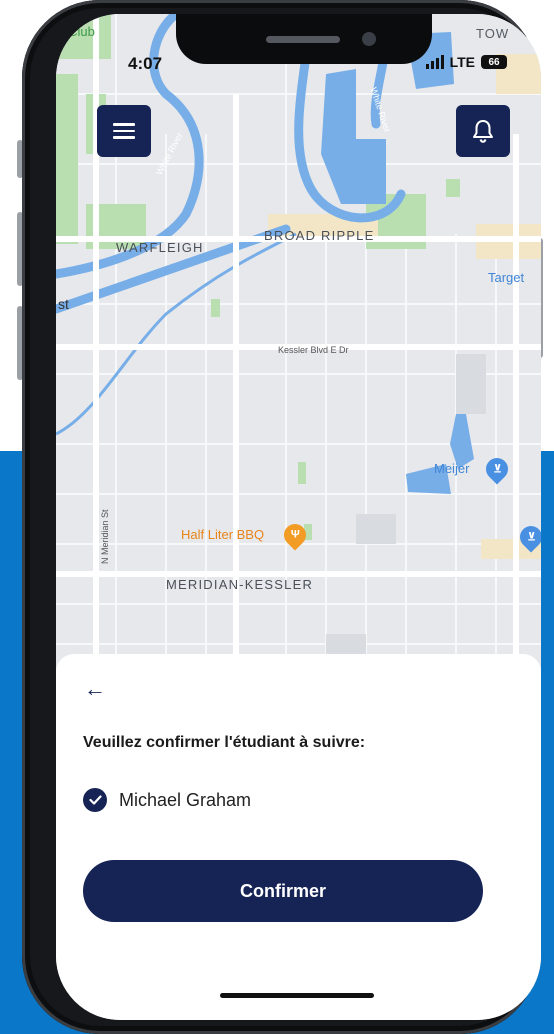 The width and height of the screenshot is (554, 1034). Describe the element at coordinates (145, 63) in the screenshot. I see `status-time: 4:07` at that location.